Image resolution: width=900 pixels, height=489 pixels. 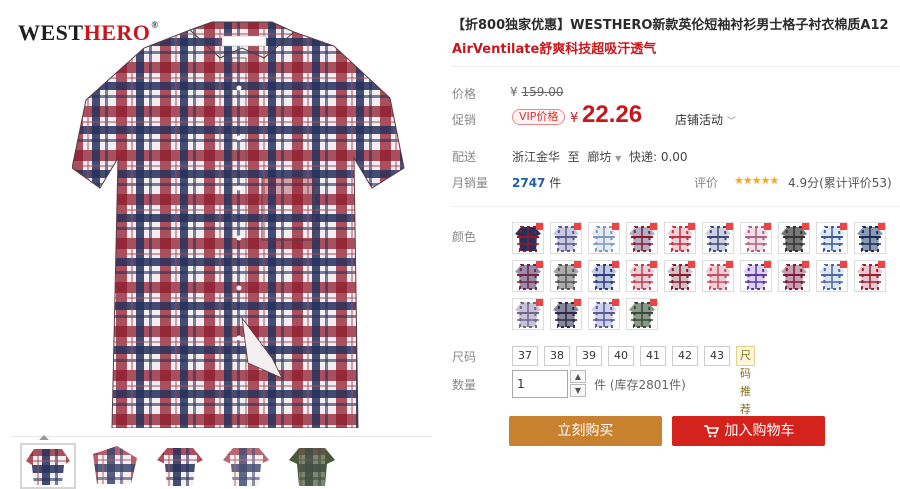 I want to click on title-divider, so click(x=676, y=66).